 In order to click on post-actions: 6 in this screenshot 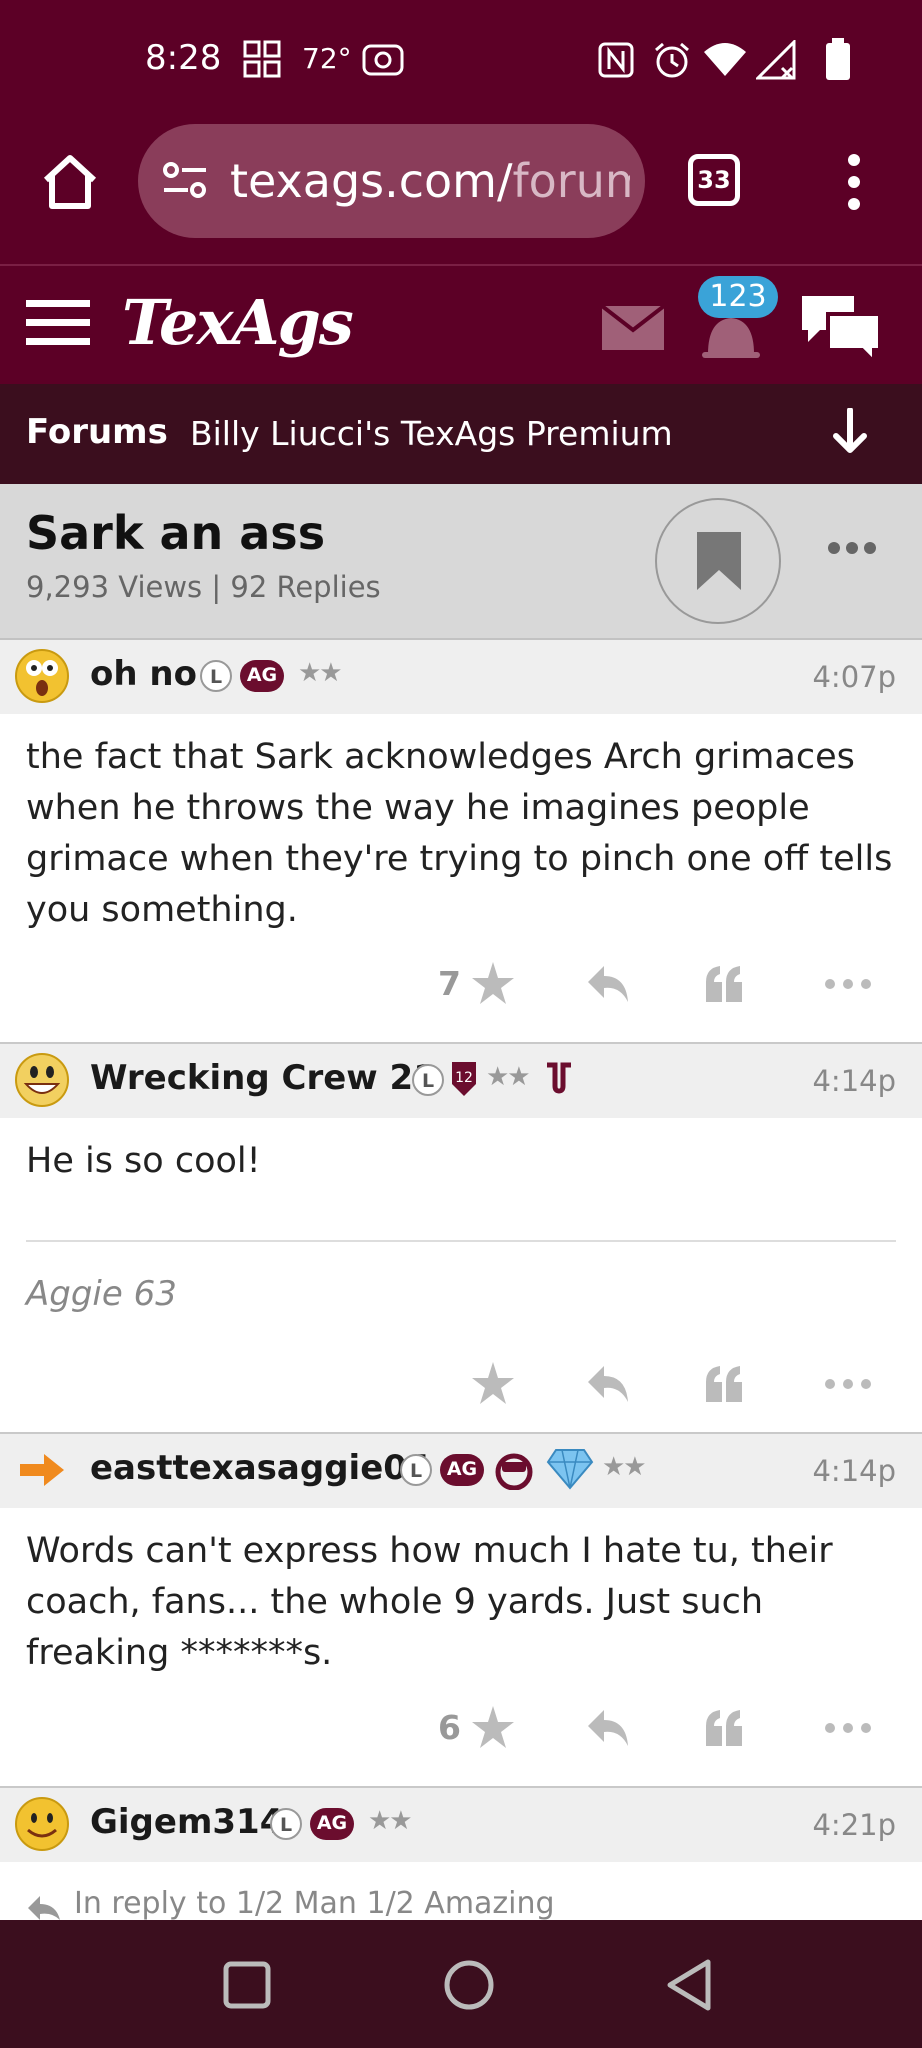, I will do `click(461, 1728)`.